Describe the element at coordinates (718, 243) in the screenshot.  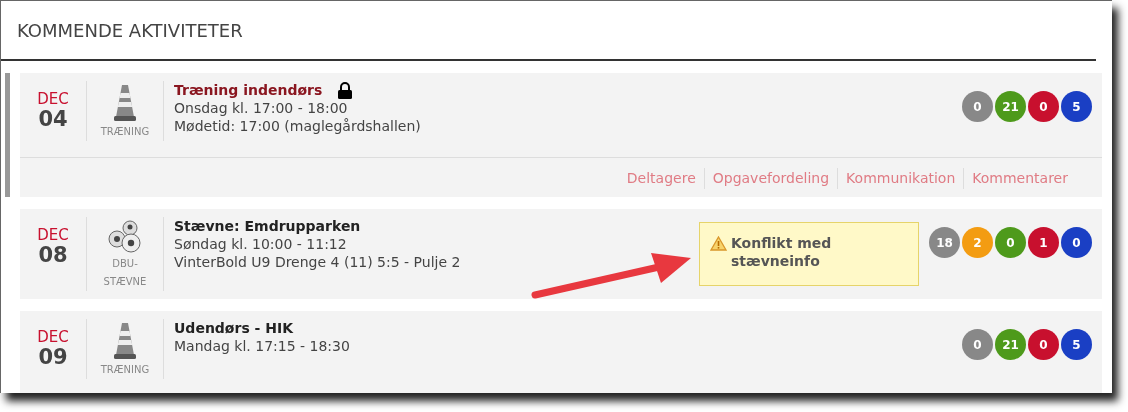
I see `warning-icon` at that location.